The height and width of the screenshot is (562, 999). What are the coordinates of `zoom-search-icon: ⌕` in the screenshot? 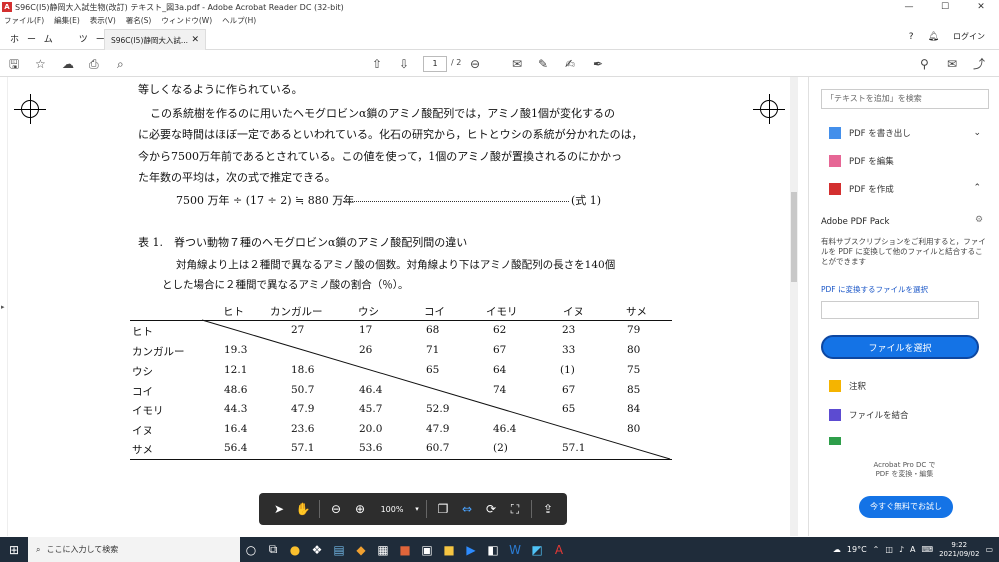 It's located at (120, 64).